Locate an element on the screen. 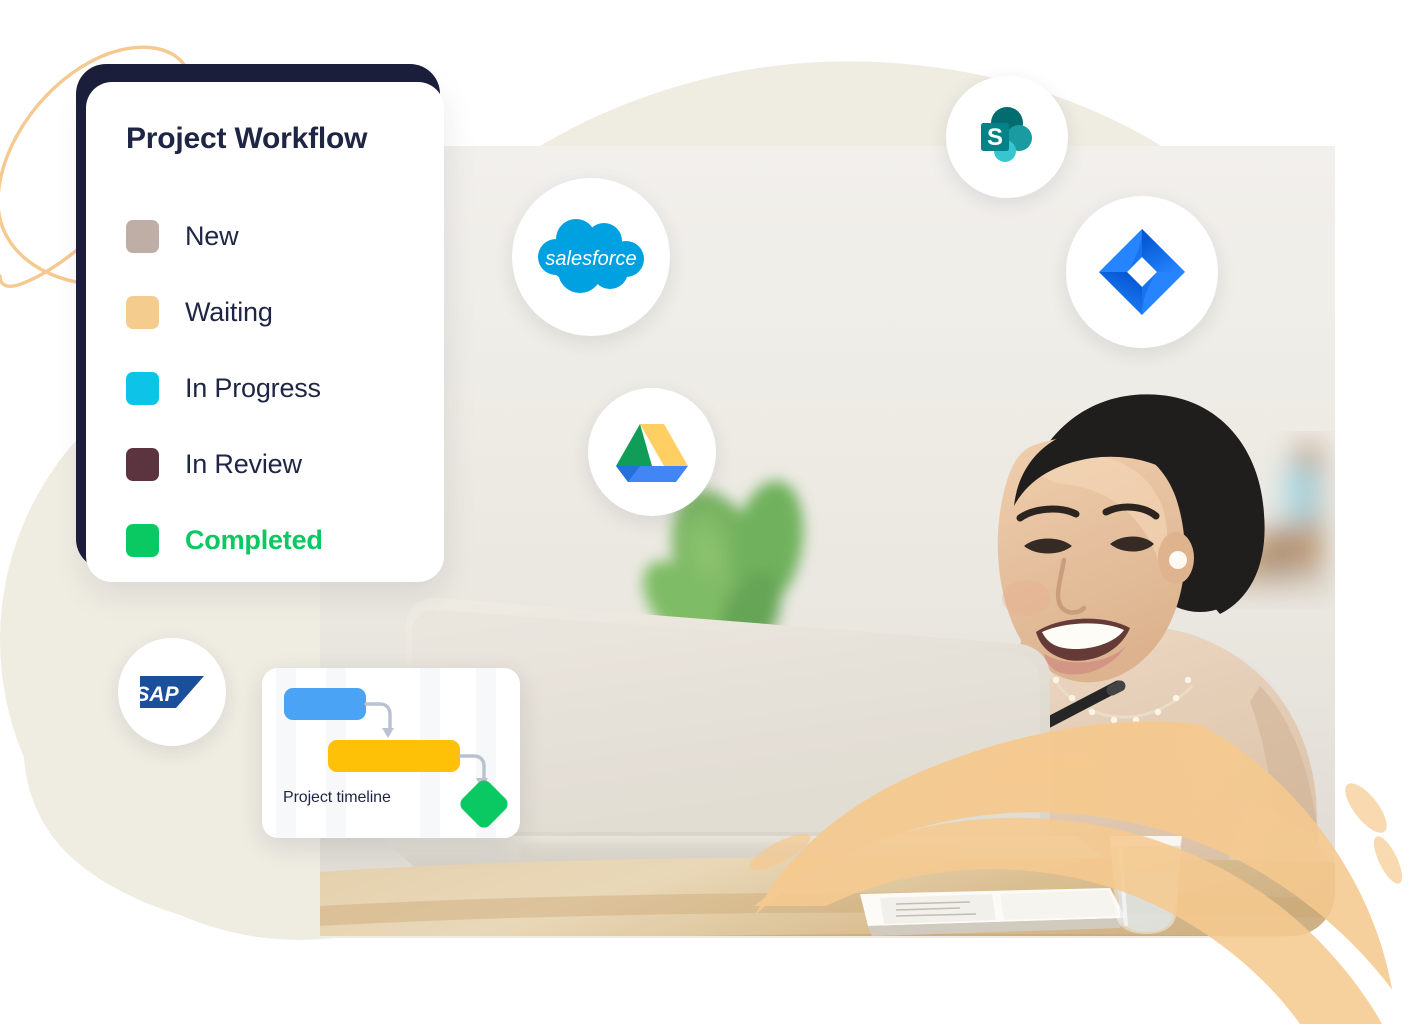 The width and height of the screenshot is (1408, 1024). timeline-label: Project timeline is located at coordinates (337, 797).